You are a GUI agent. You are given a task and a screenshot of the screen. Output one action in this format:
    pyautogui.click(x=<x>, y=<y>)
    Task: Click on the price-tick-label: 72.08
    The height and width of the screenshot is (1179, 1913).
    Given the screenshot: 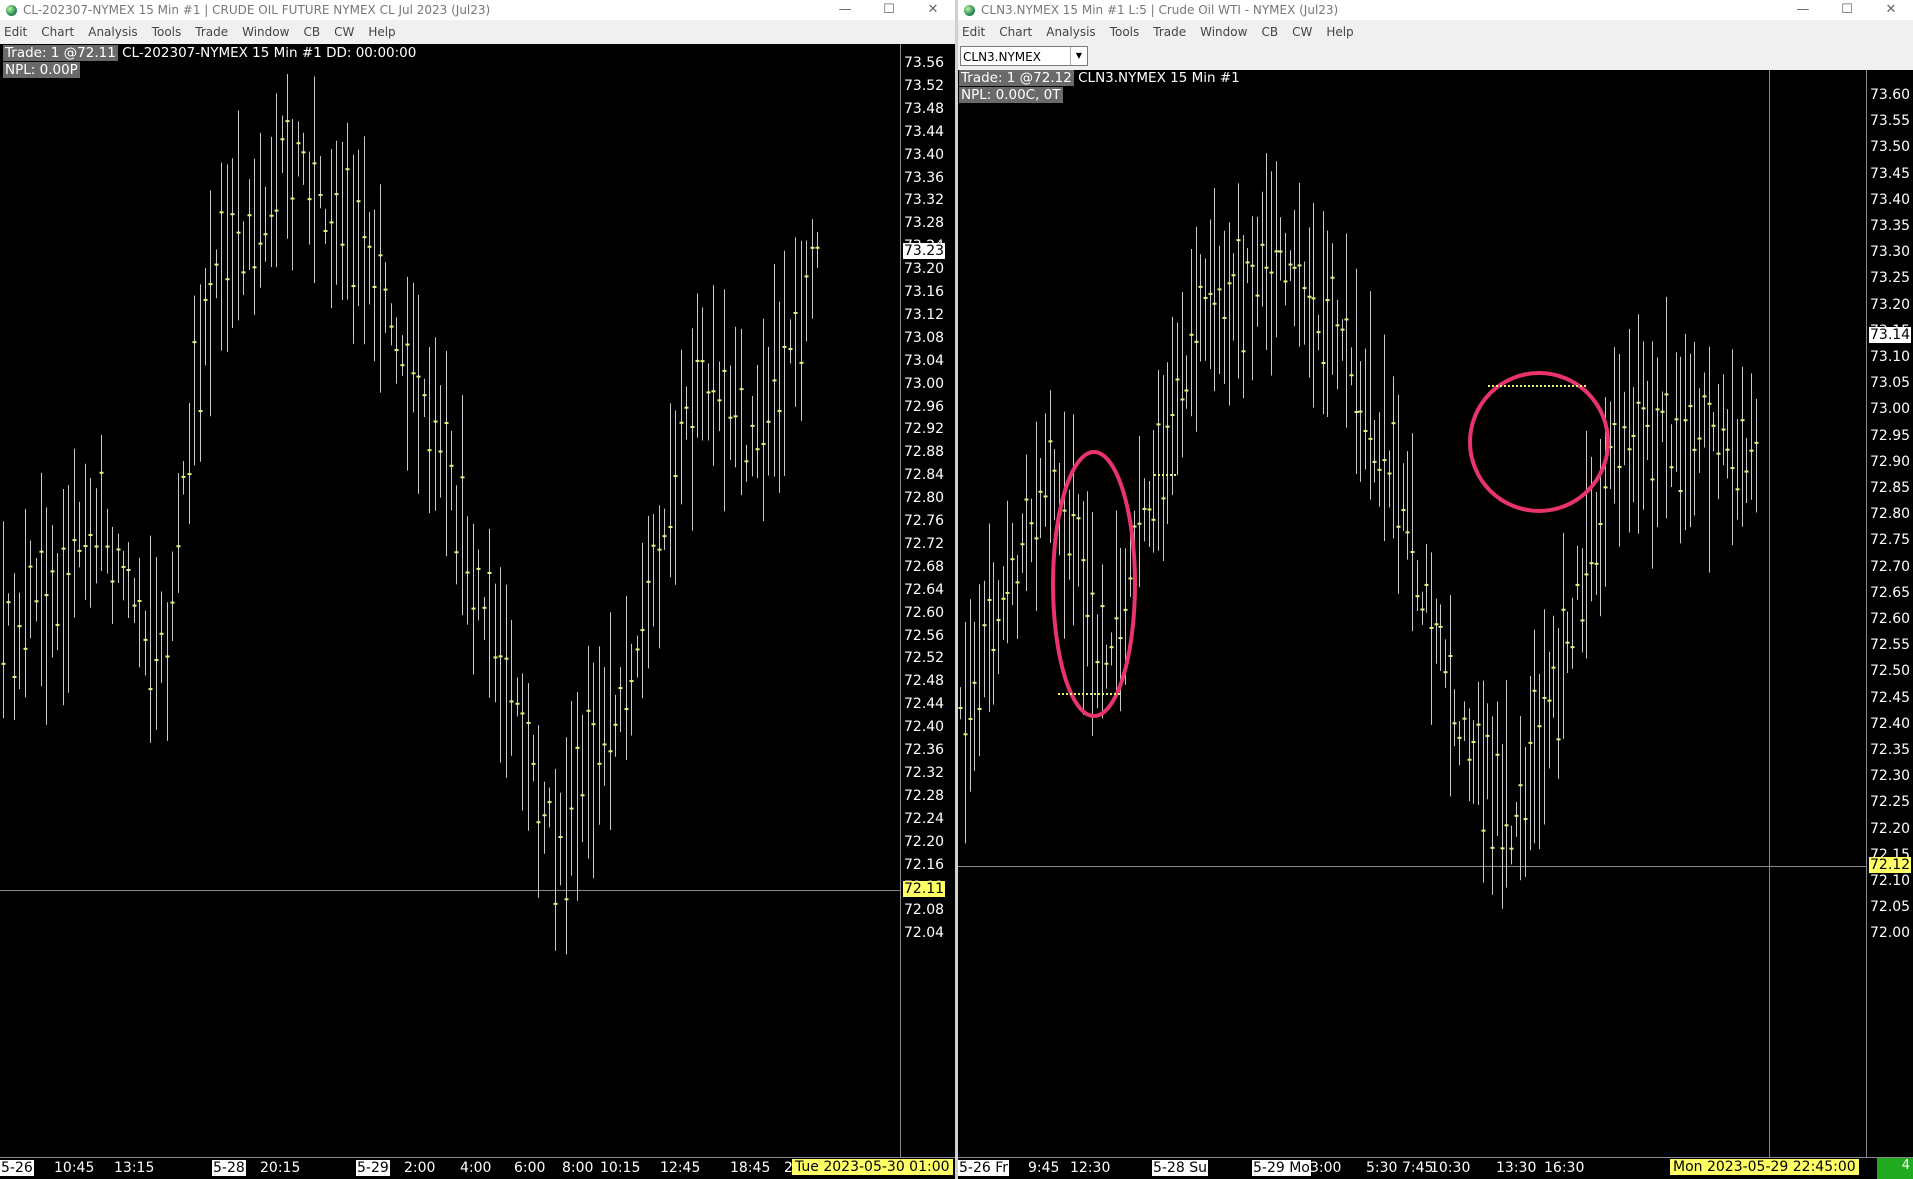 What is the action you would take?
    pyautogui.click(x=924, y=910)
    